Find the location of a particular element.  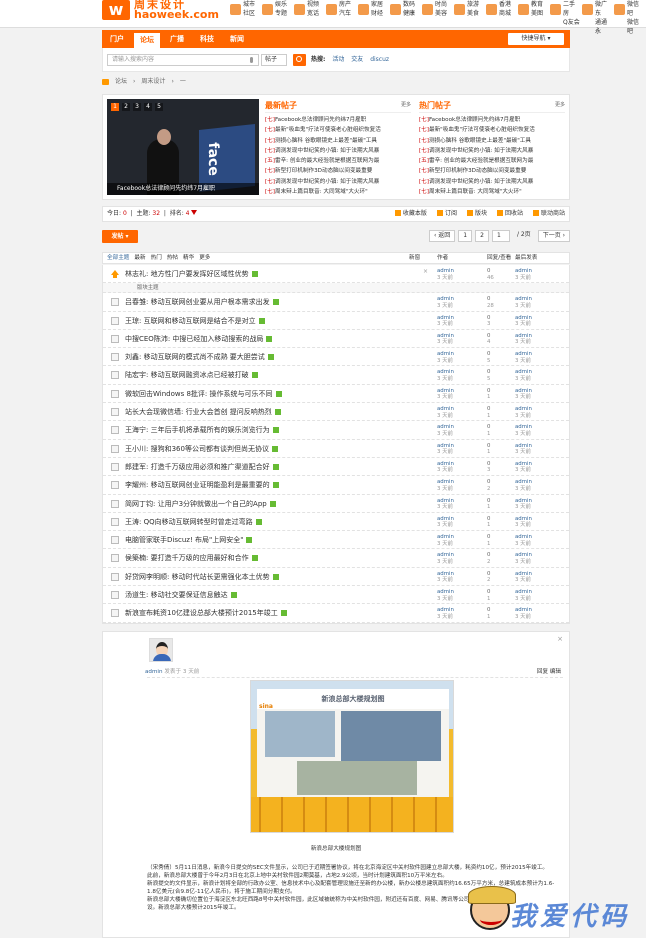

filter-tab: 全部主题 is located at coordinates (118, 258).